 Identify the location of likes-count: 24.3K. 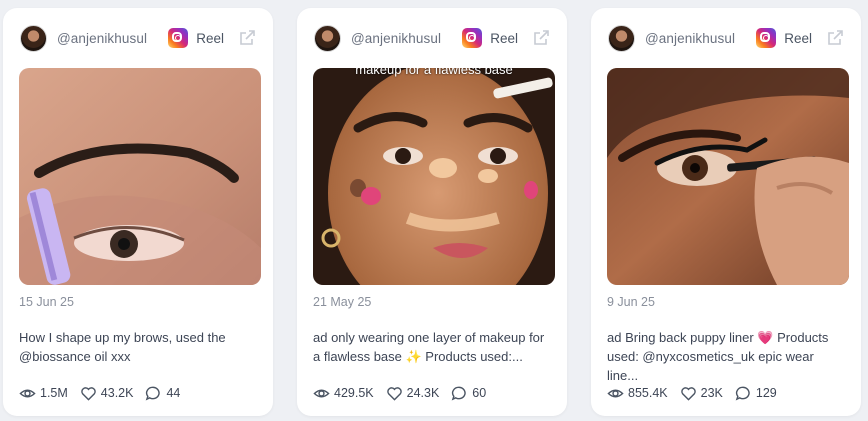
(423, 393).